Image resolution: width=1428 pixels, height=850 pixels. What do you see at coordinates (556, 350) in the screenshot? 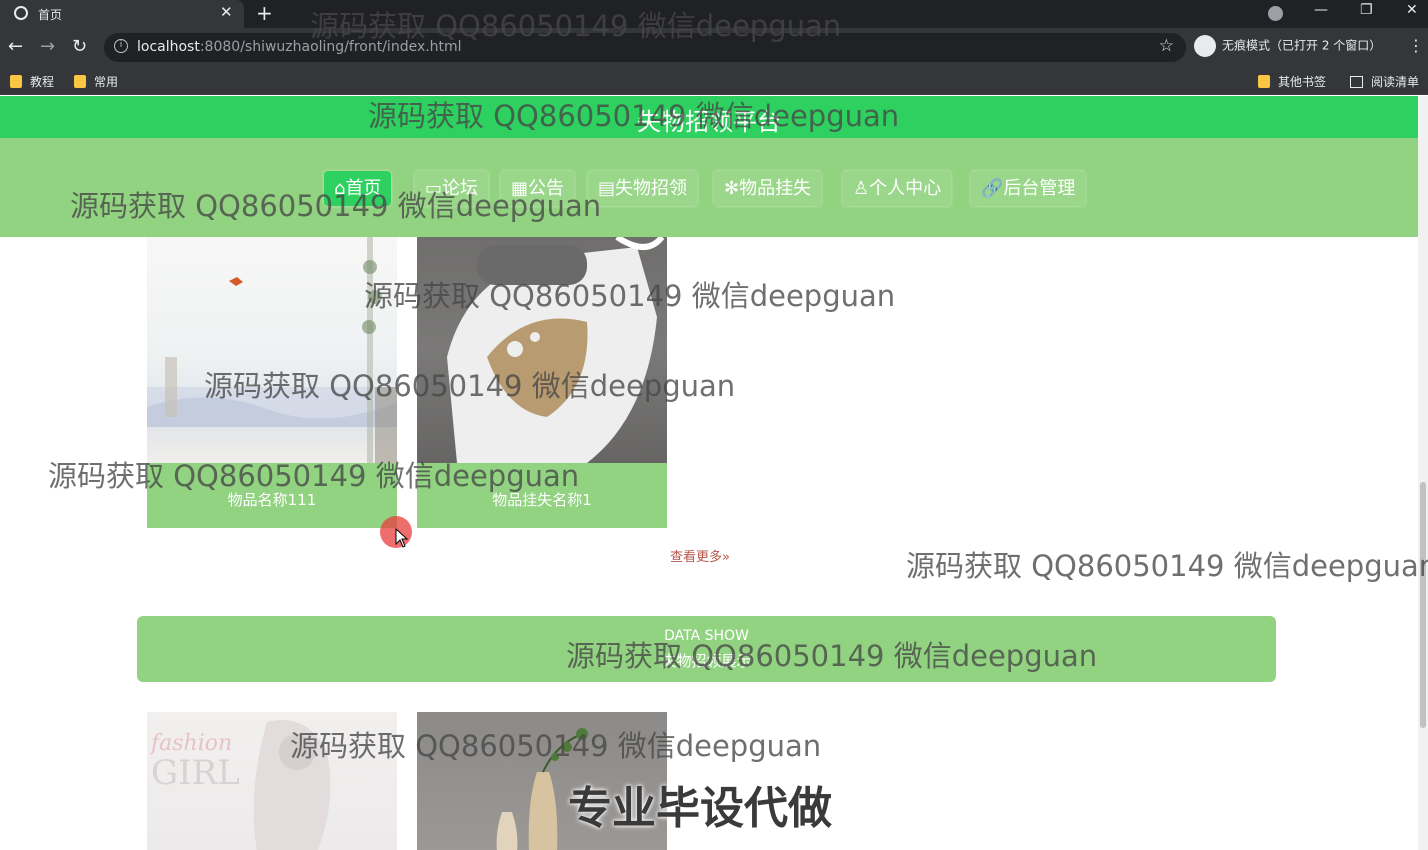
I see `iron-image` at bounding box center [556, 350].